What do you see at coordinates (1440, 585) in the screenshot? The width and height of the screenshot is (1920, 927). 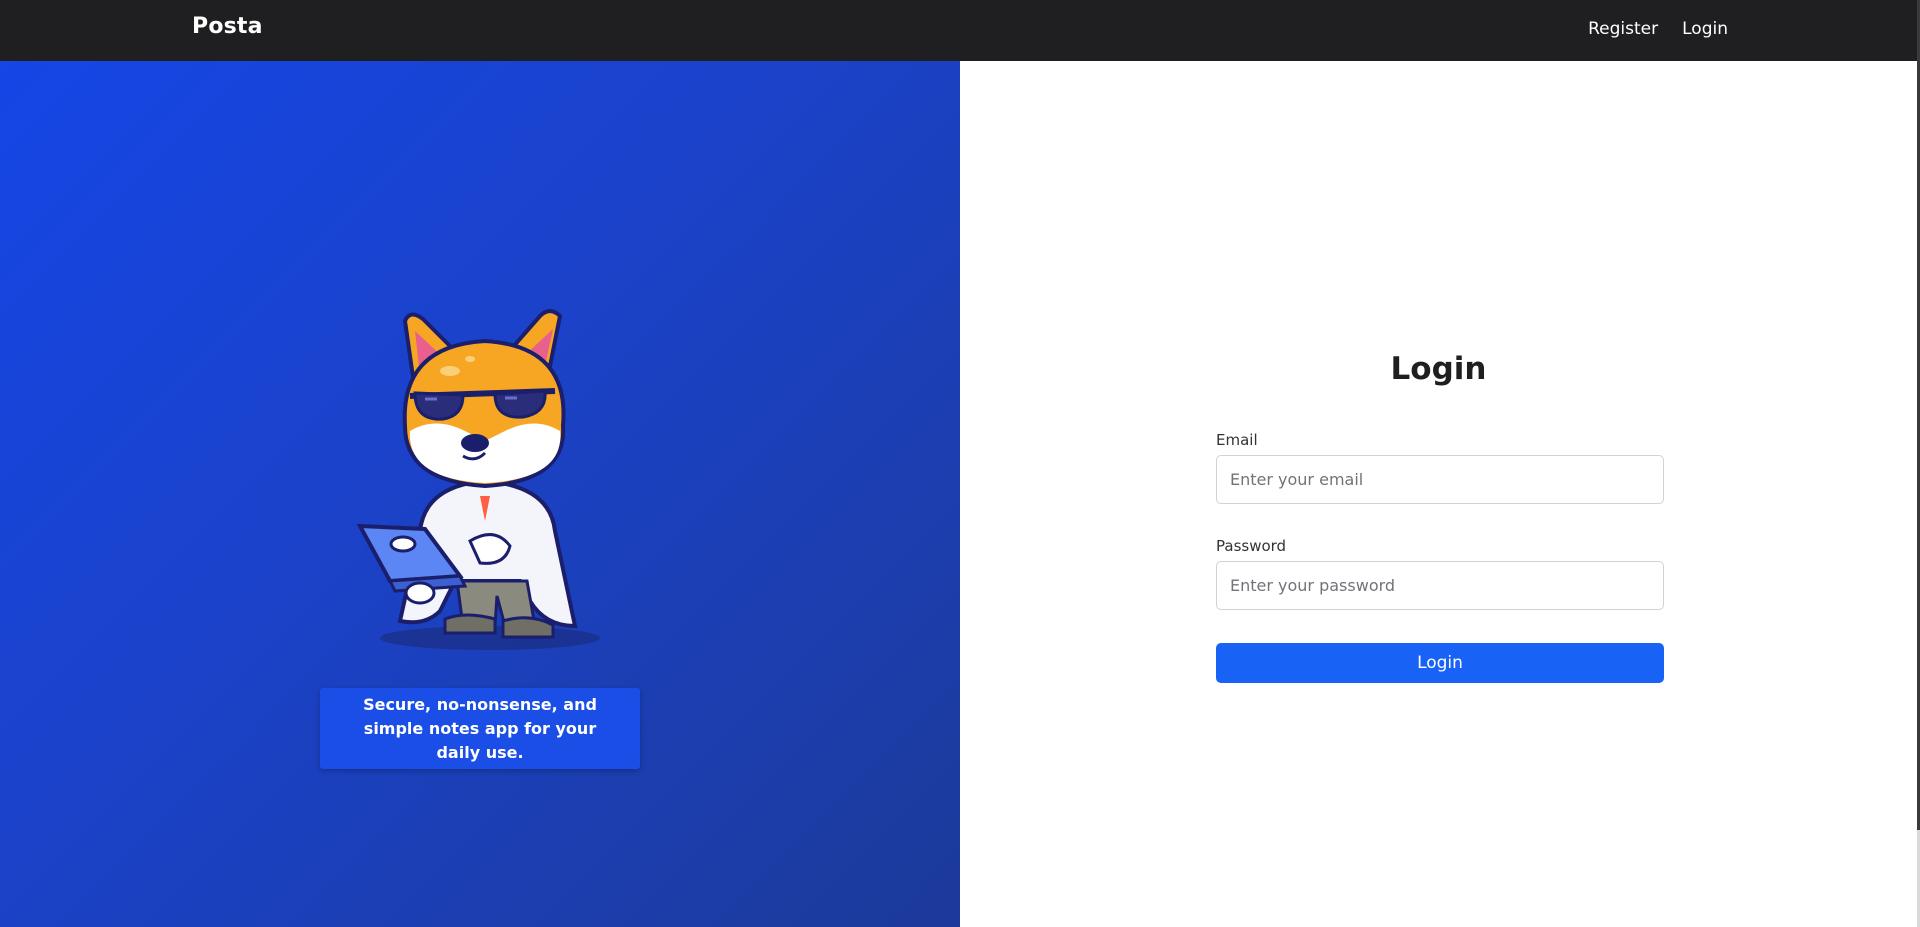 I see `password-input` at bounding box center [1440, 585].